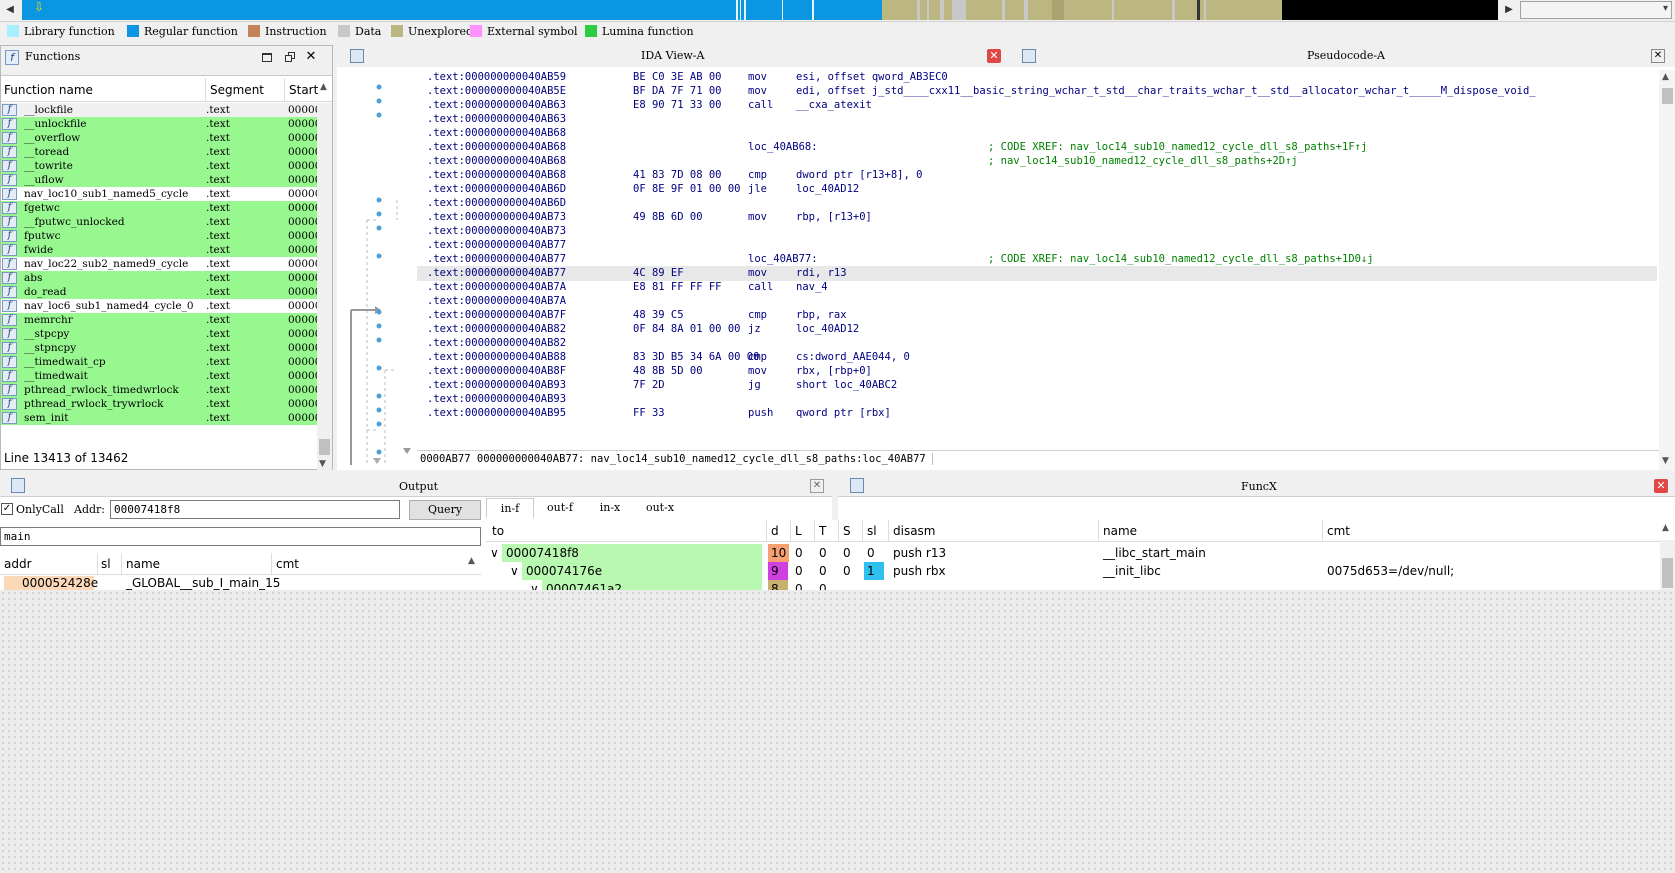 This screenshot has height=873, width=1675. Describe the element at coordinates (610, 508) in the screenshot. I see `tab-in-x-strip: in-x` at that location.